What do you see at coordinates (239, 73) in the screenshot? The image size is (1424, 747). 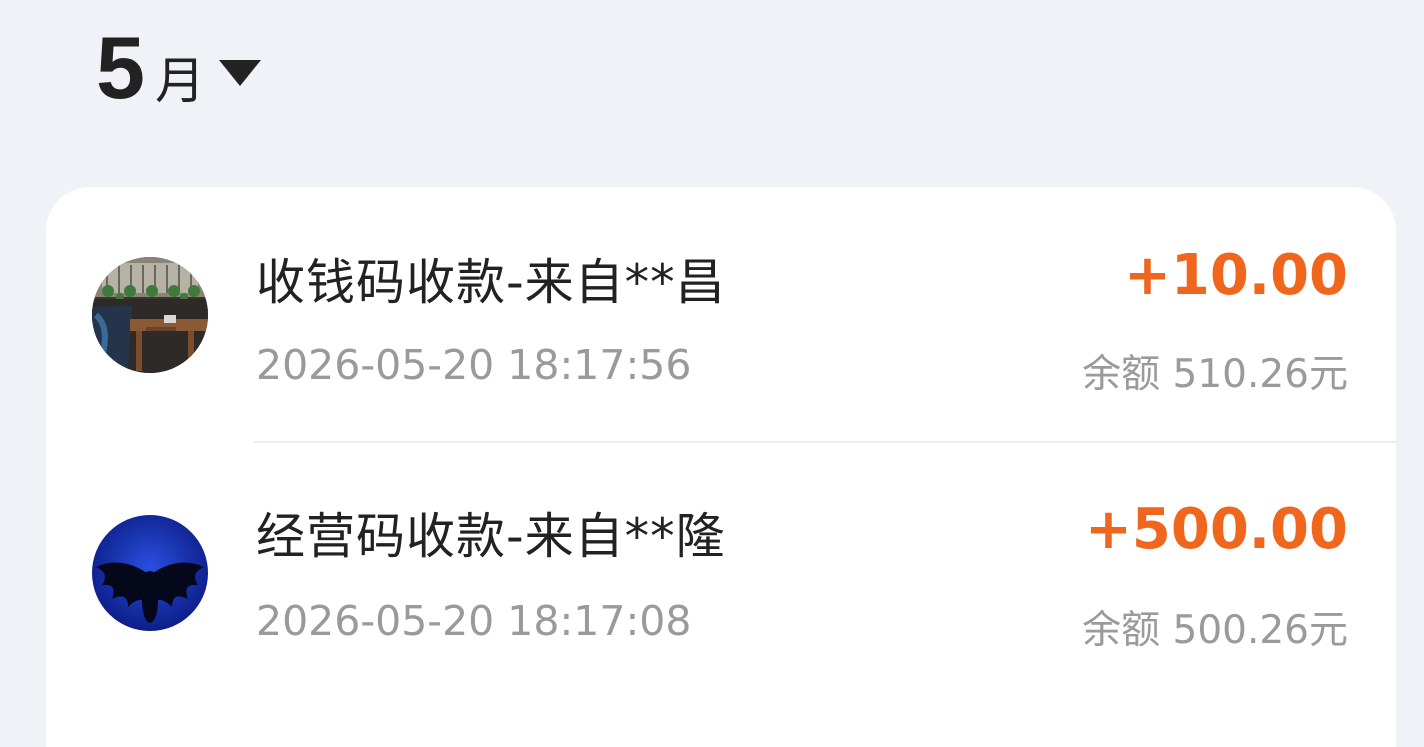 I see `caret-down-icon` at bounding box center [239, 73].